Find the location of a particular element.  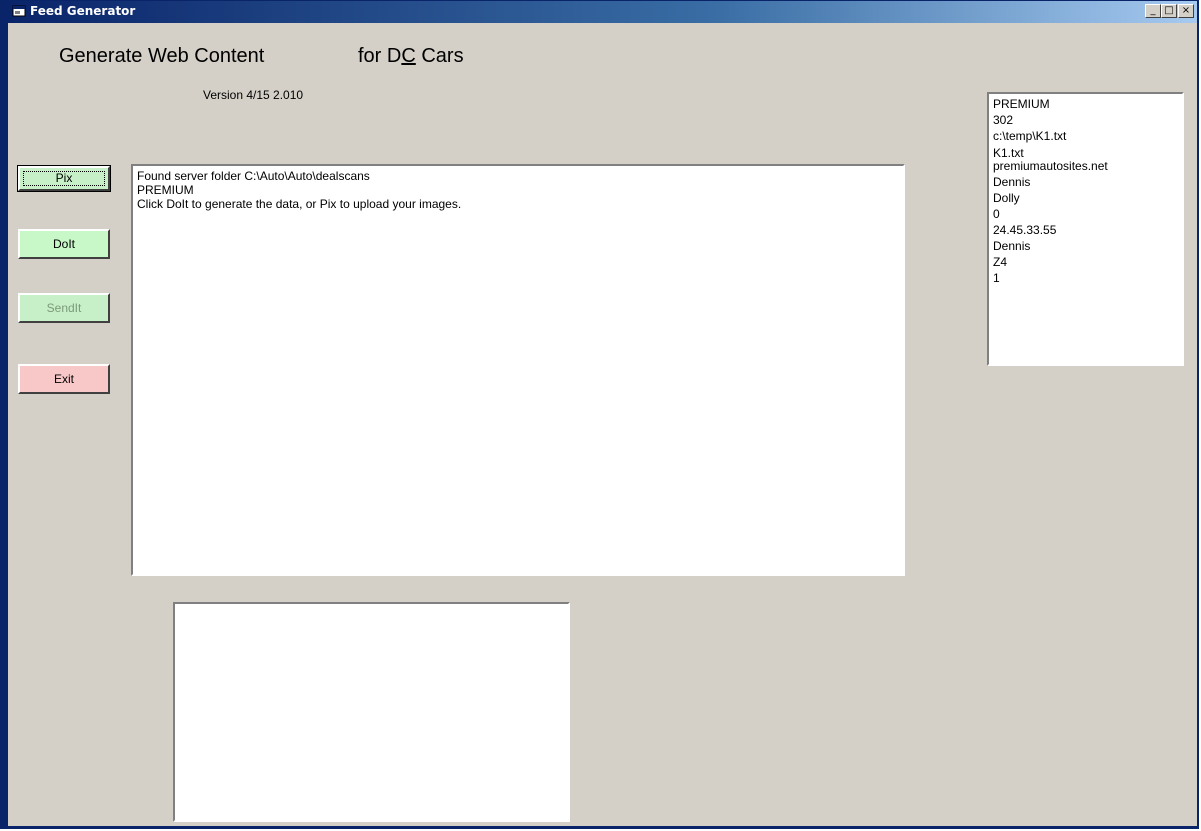

info-item: 302 is located at coordinates (1003, 120).